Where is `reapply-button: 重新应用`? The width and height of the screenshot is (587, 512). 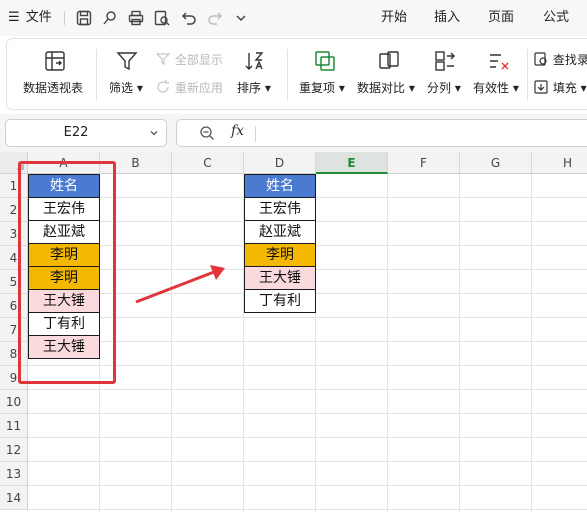 reapply-button: 重新应用 is located at coordinates (189, 89).